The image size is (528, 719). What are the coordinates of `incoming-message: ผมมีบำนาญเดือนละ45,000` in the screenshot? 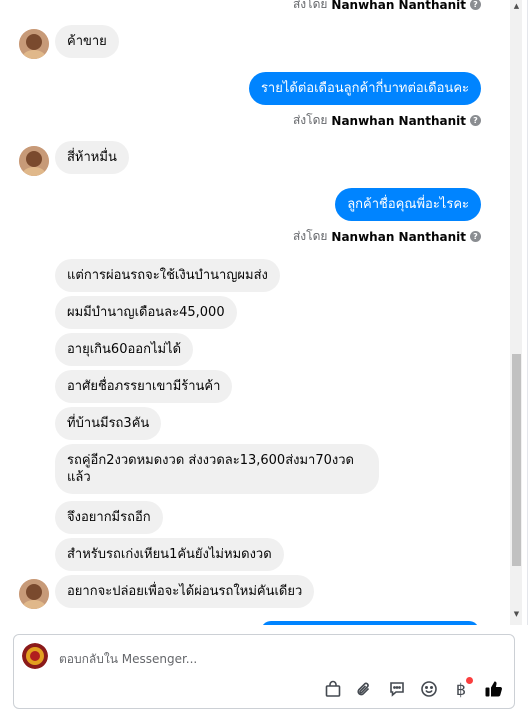 It's located at (146, 312).